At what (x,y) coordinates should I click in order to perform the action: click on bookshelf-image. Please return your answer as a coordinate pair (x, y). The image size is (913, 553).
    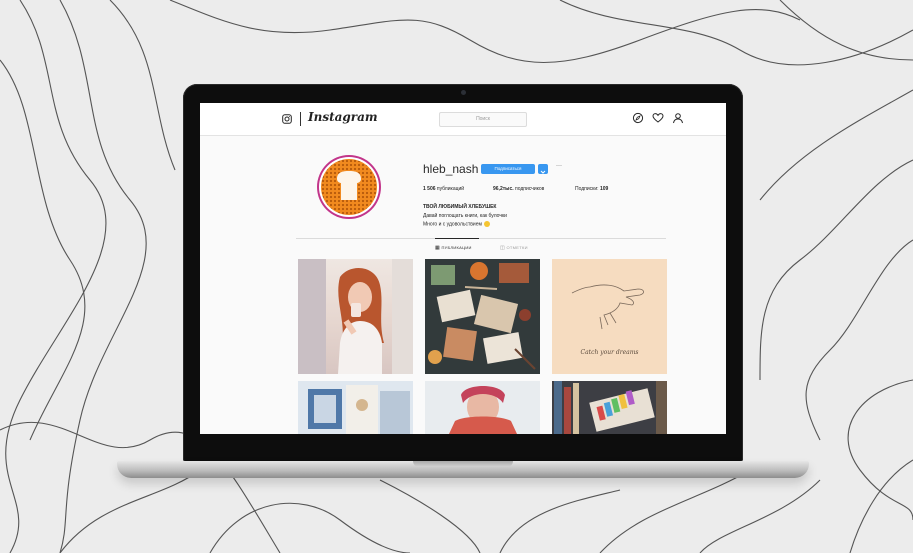
    Looking at the image, I should click on (610, 407).